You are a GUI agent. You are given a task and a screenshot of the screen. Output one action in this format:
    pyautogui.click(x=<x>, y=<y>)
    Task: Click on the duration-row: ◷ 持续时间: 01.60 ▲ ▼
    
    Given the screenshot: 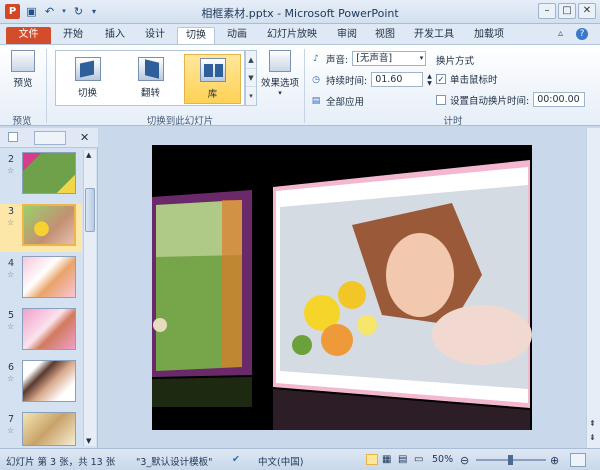 What is the action you would take?
    pyautogui.click(x=371, y=79)
    